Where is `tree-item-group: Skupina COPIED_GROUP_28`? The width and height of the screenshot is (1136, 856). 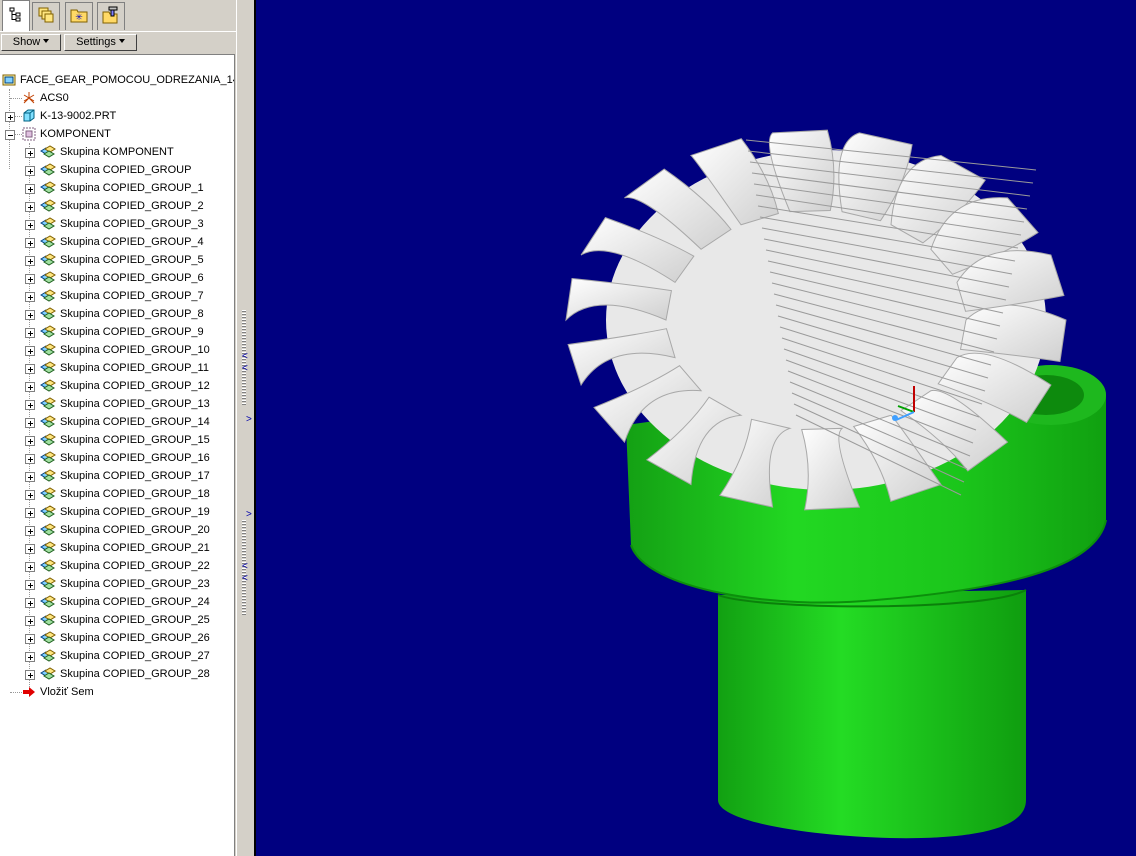 tree-item-group: Skupina COPIED_GROUP_28 is located at coordinates (135, 674).